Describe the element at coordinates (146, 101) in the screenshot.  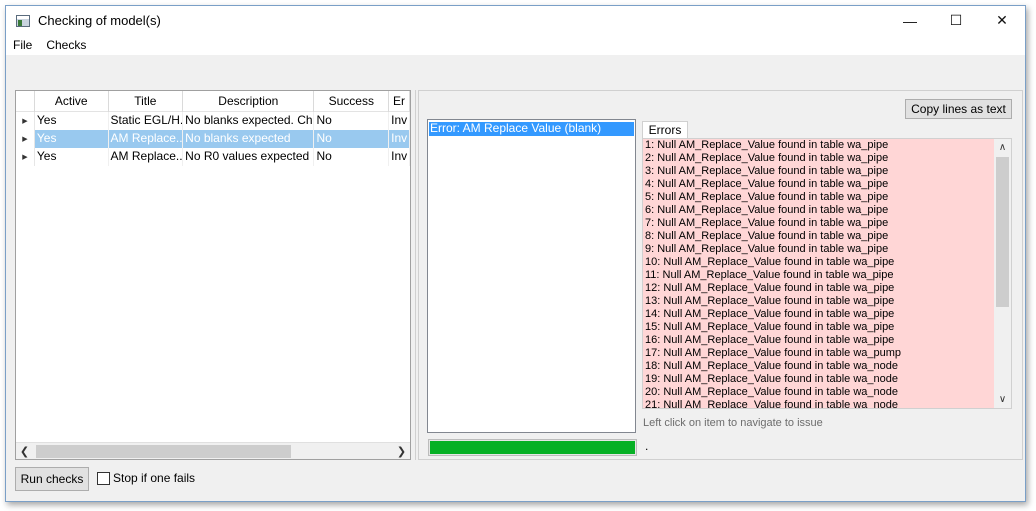
I see `column-header-title: Title` at that location.